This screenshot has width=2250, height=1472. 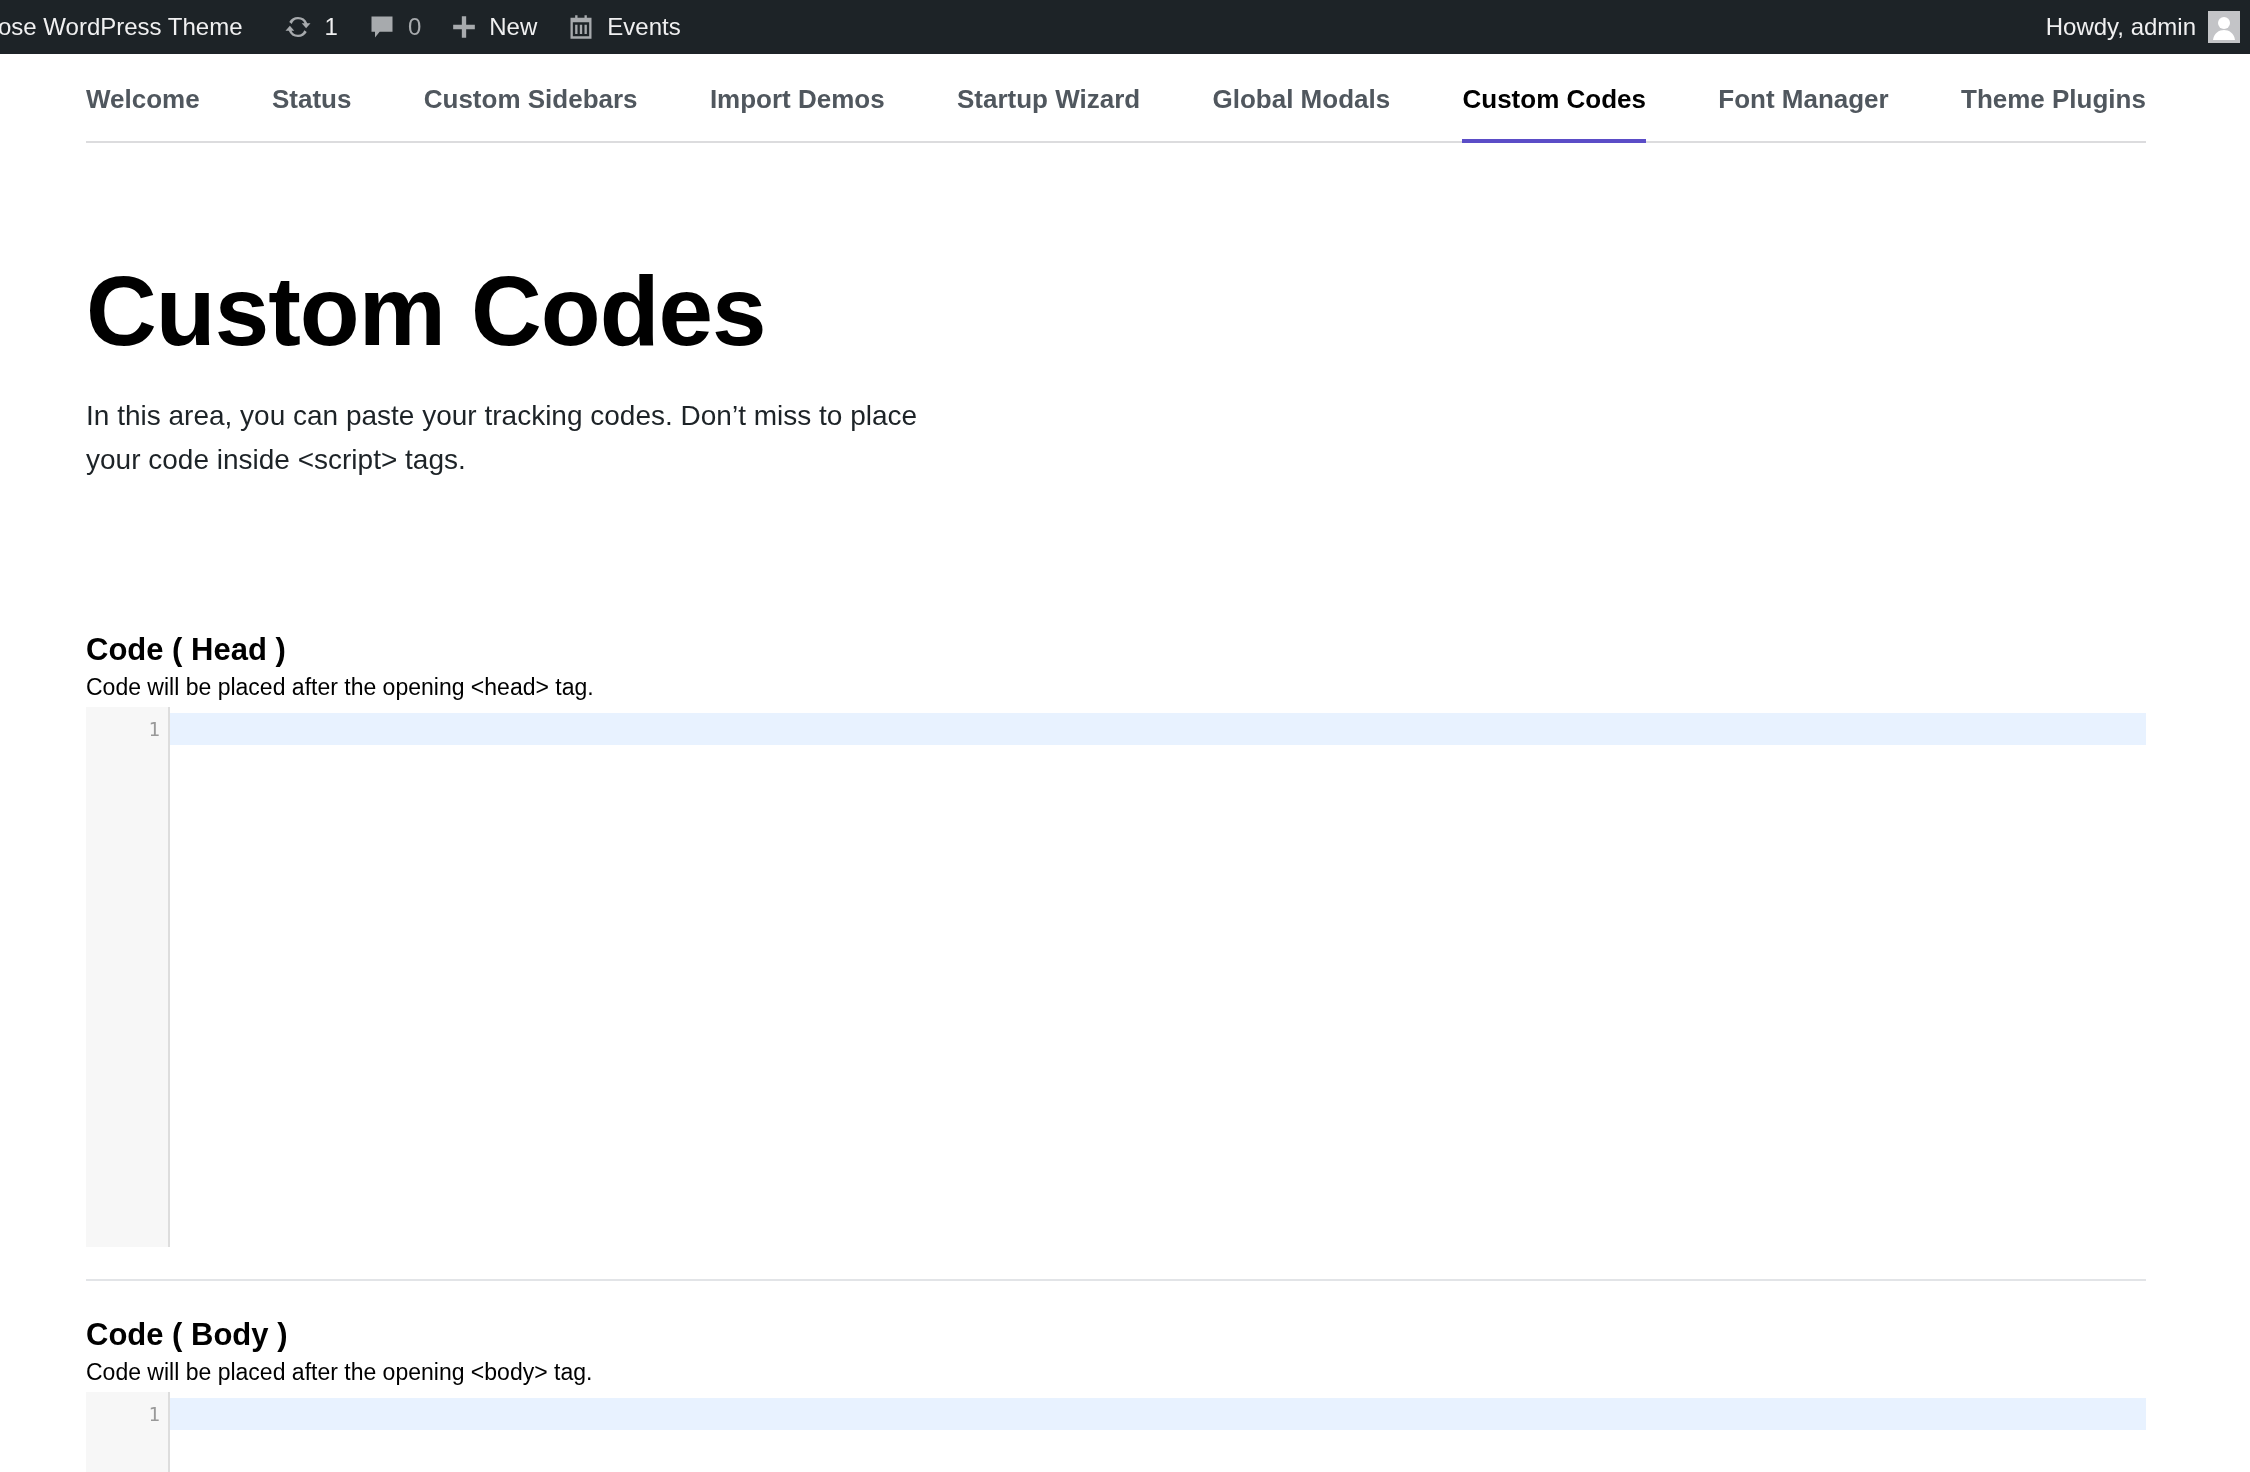 What do you see at coordinates (2120, 27) in the screenshot?
I see `greeting-link: Howdy, admin` at bounding box center [2120, 27].